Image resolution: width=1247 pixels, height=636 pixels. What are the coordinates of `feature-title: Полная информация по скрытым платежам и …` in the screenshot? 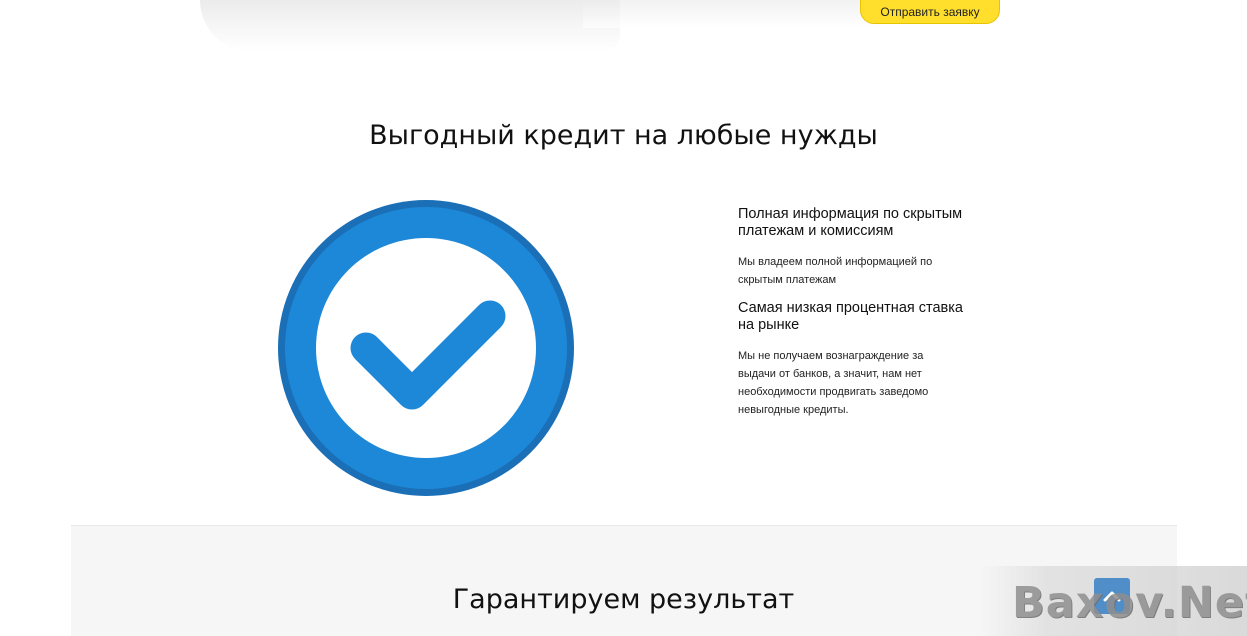 It's located at (850, 222).